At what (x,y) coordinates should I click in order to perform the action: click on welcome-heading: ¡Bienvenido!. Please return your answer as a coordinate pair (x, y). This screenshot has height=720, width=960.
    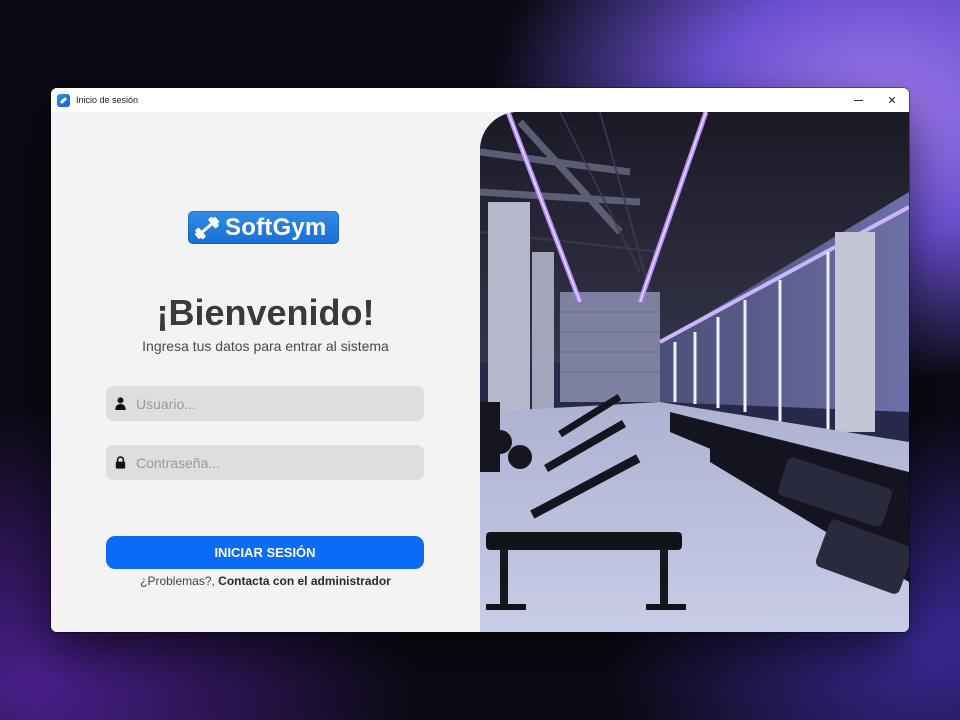
    Looking at the image, I should click on (265, 312).